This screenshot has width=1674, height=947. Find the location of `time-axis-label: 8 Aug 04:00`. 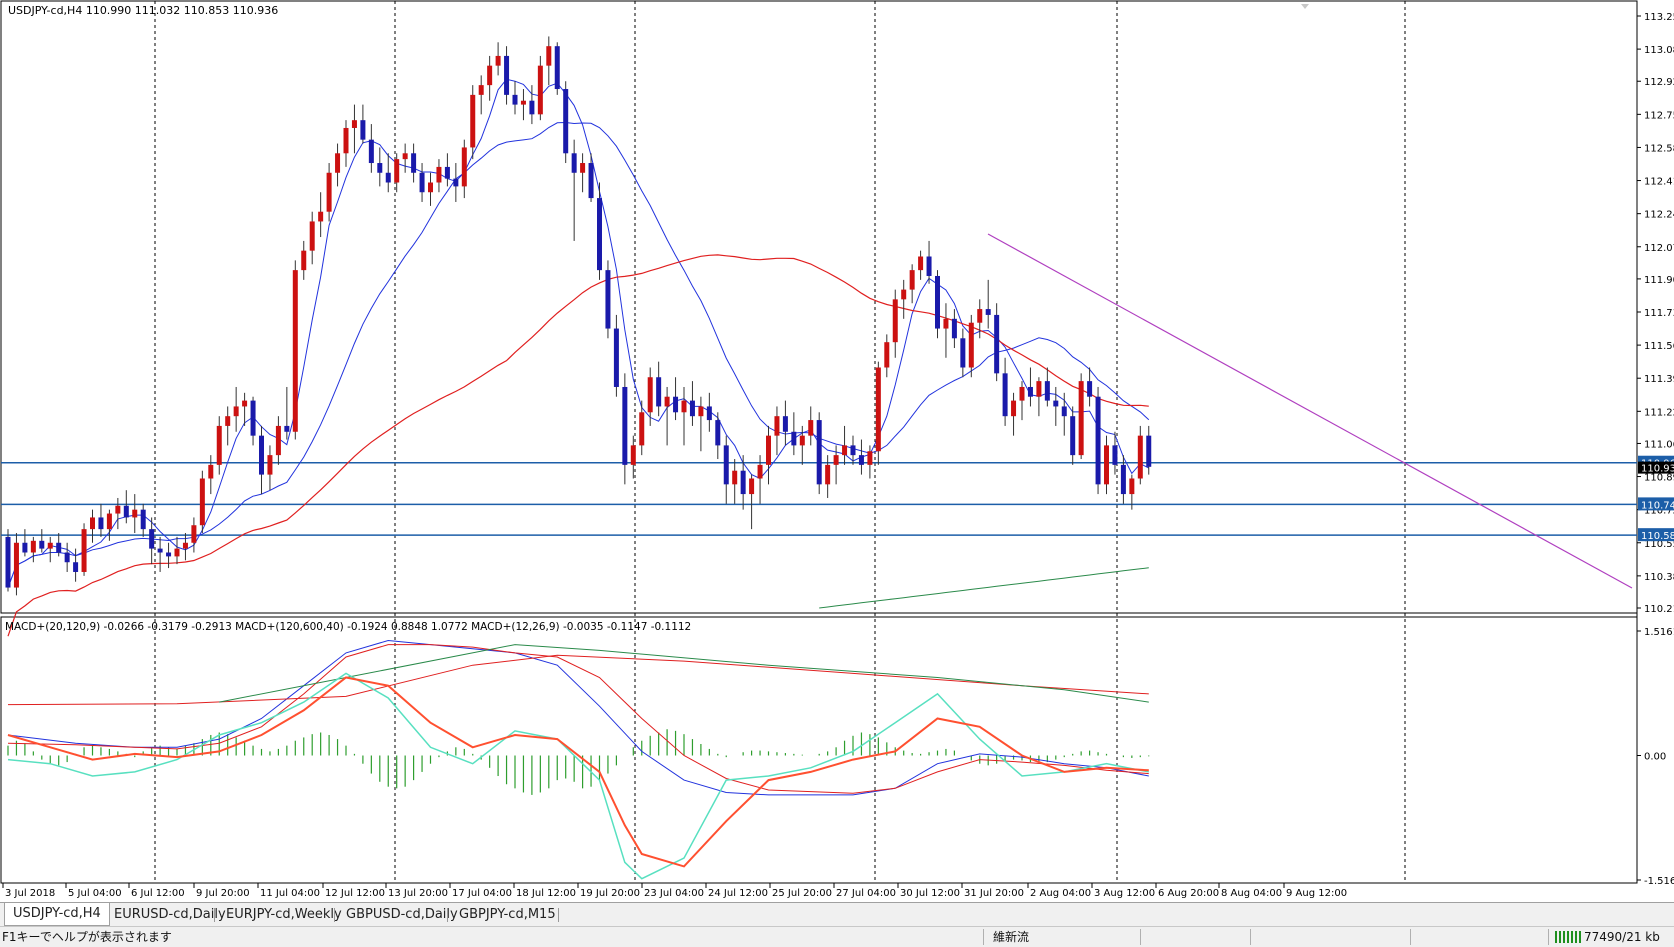

time-axis-label: 8 Aug 04:00 is located at coordinates (1251, 893).